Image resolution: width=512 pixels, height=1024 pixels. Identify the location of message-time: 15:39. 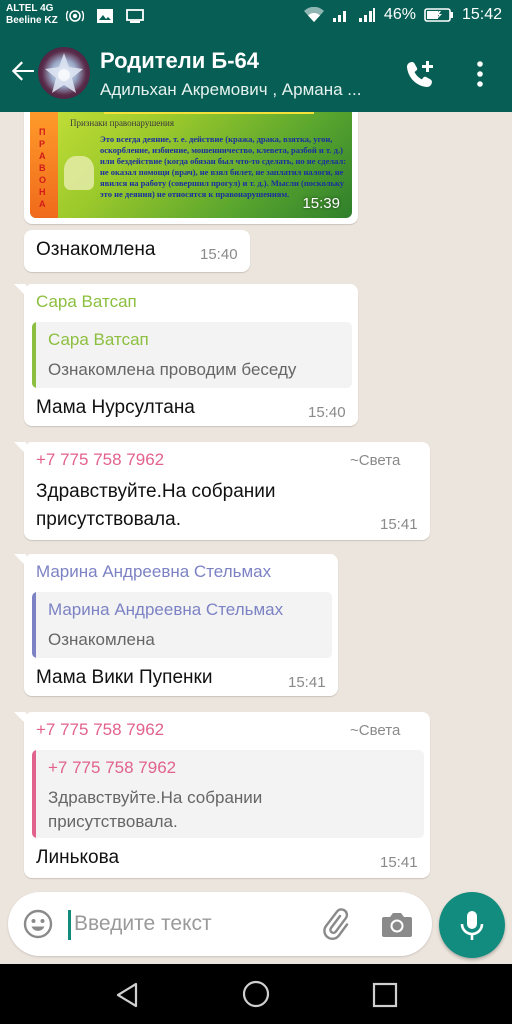
(321, 203).